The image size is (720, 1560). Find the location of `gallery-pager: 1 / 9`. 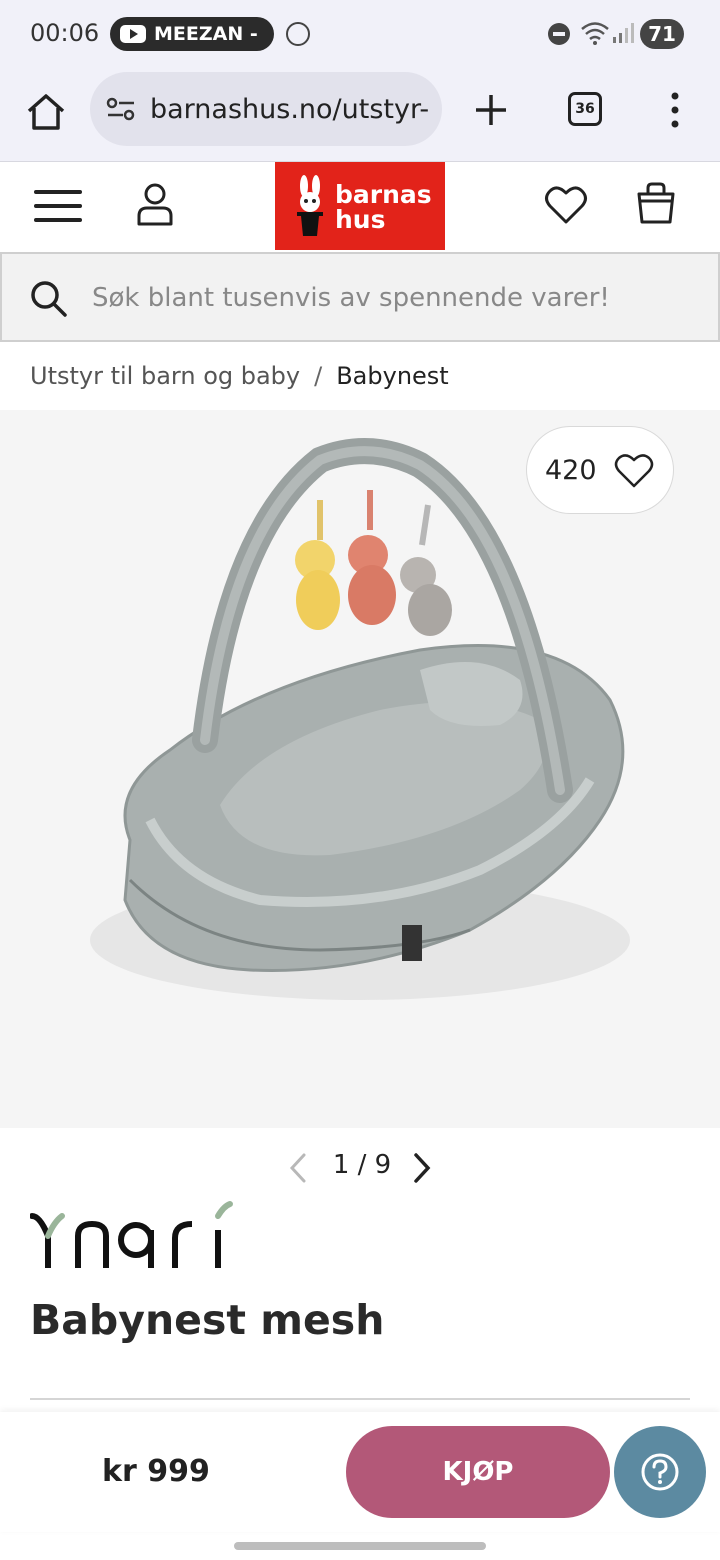

gallery-pager: 1 / 9 is located at coordinates (360, 1168).